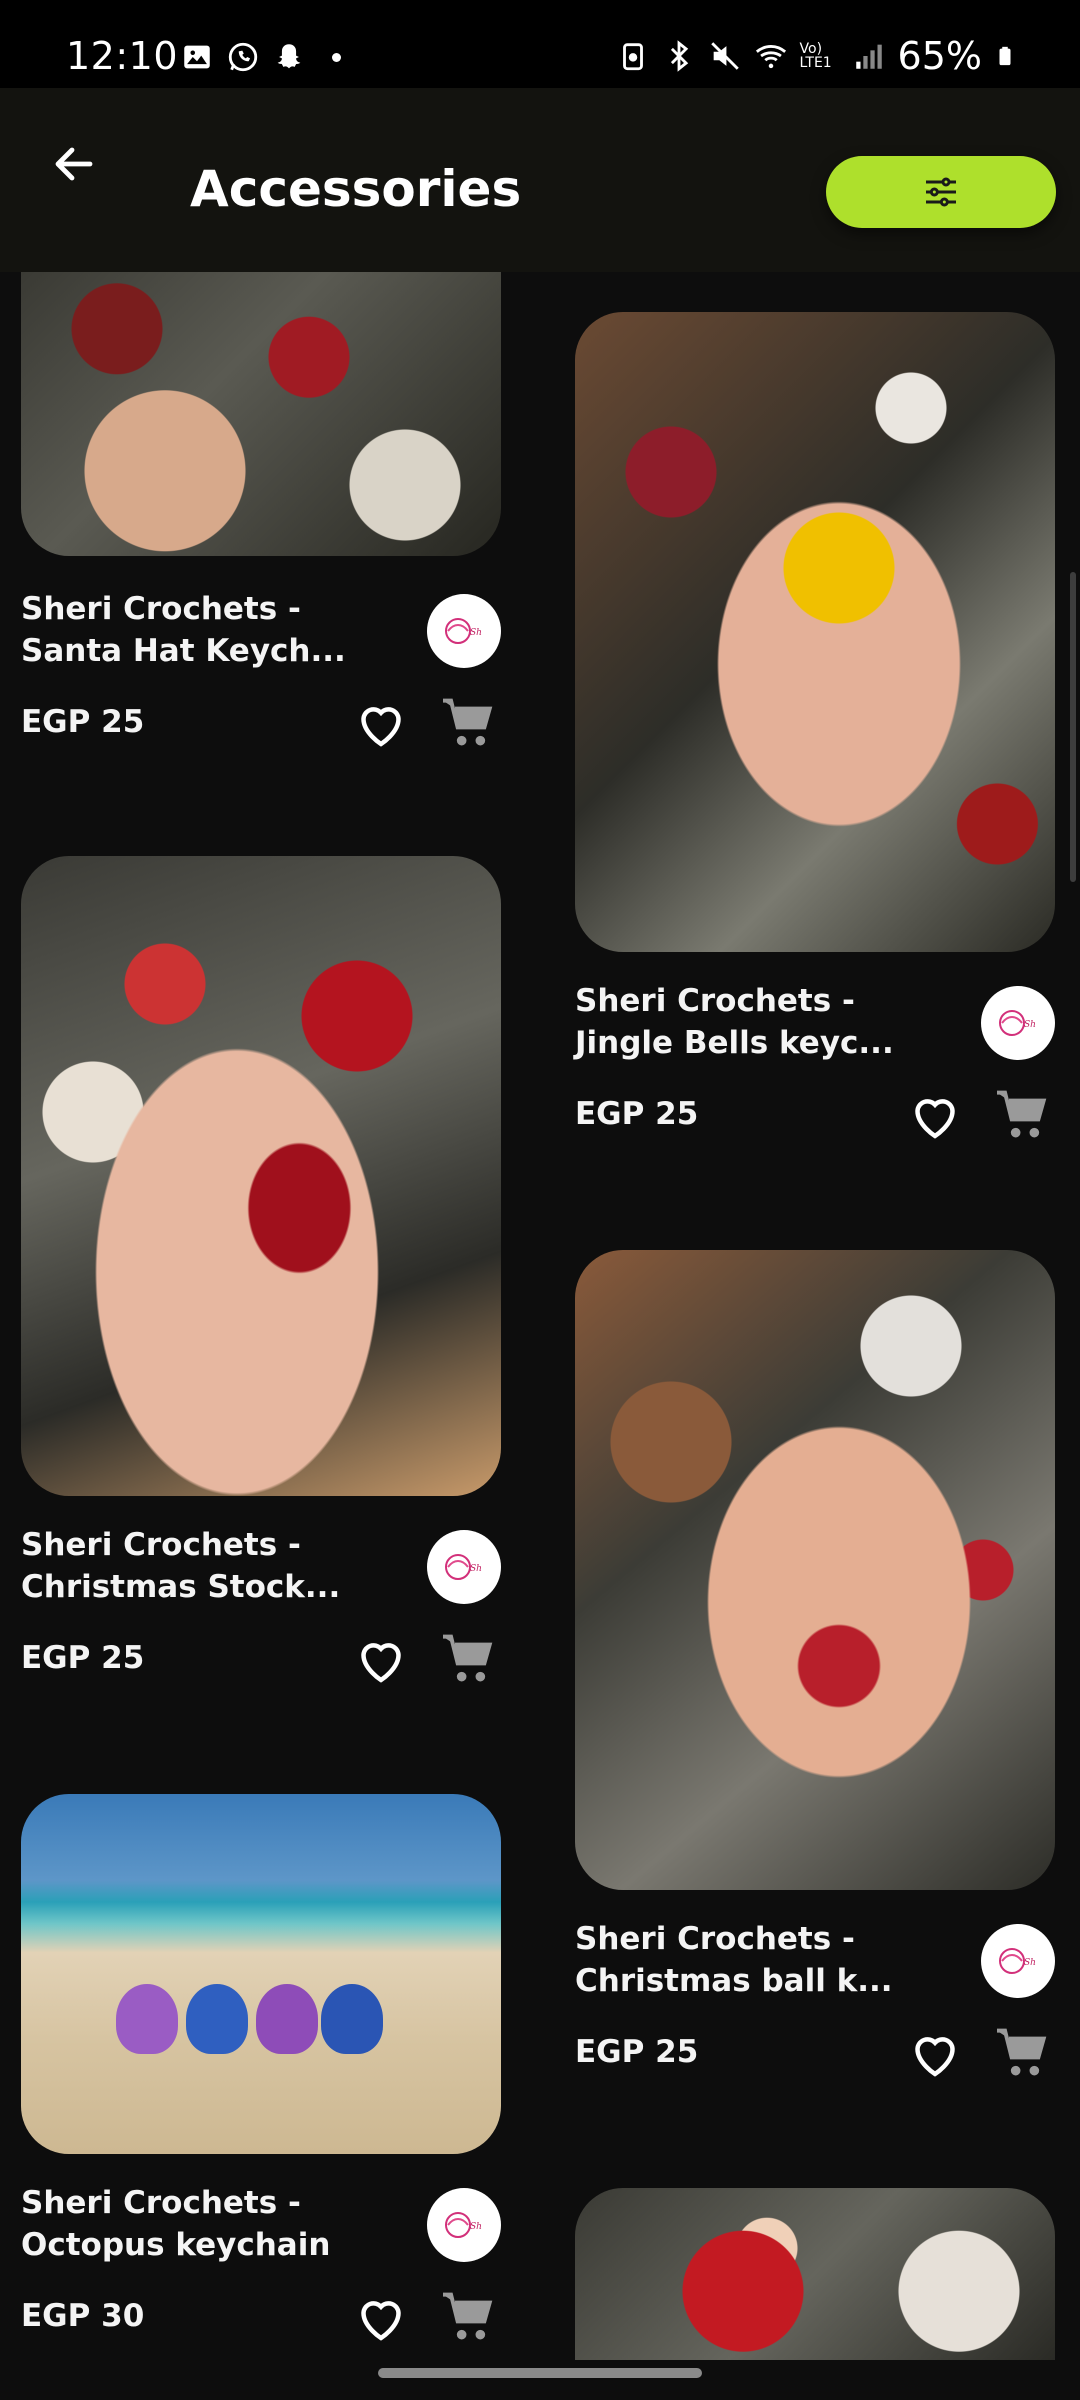 This screenshot has height=2400, width=1080. I want to click on back-button, so click(74, 164).